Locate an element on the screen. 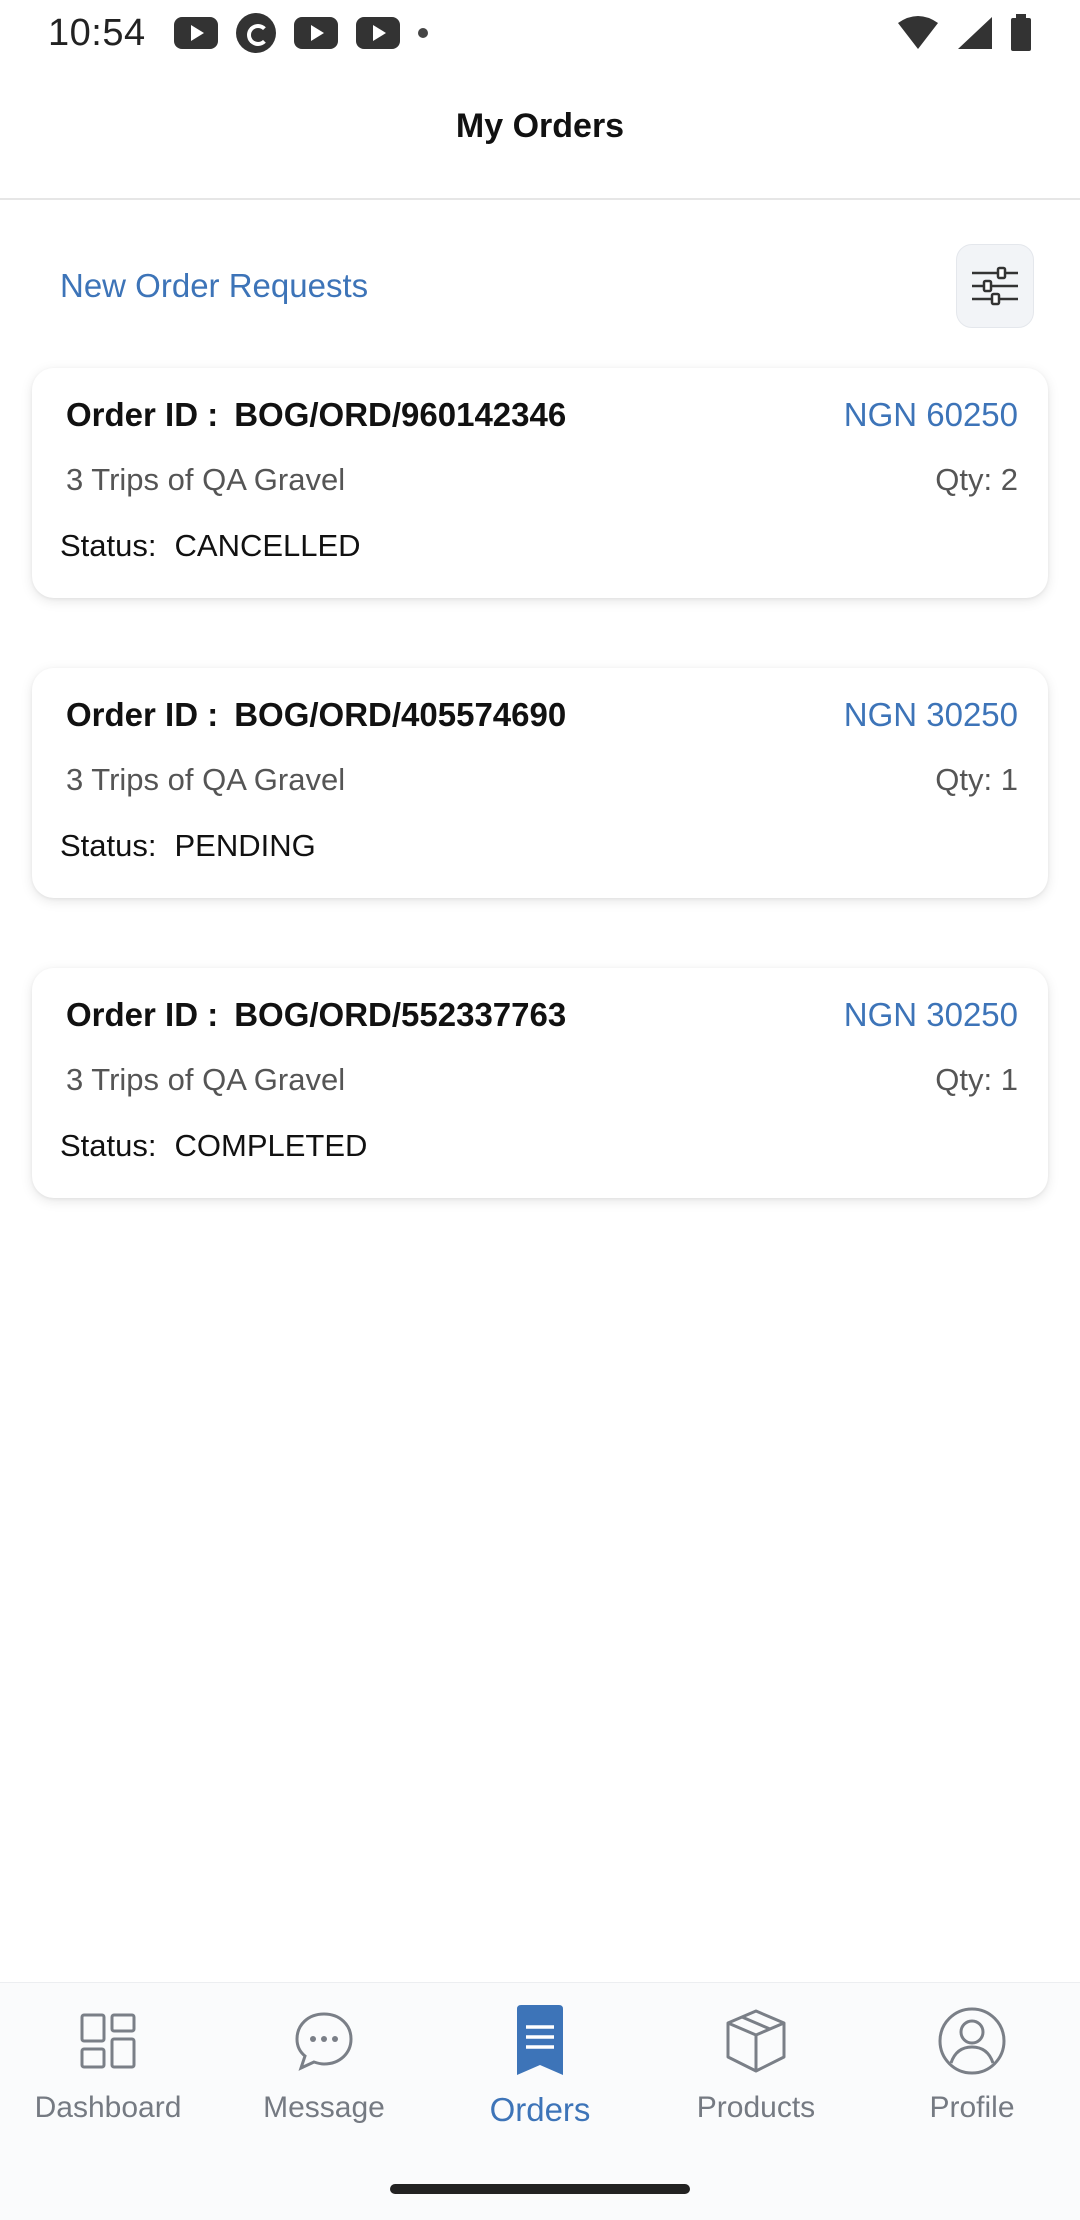 The image size is (1080, 2220). order-id: BOG/ORD/552337763 is located at coordinates (400, 1014).